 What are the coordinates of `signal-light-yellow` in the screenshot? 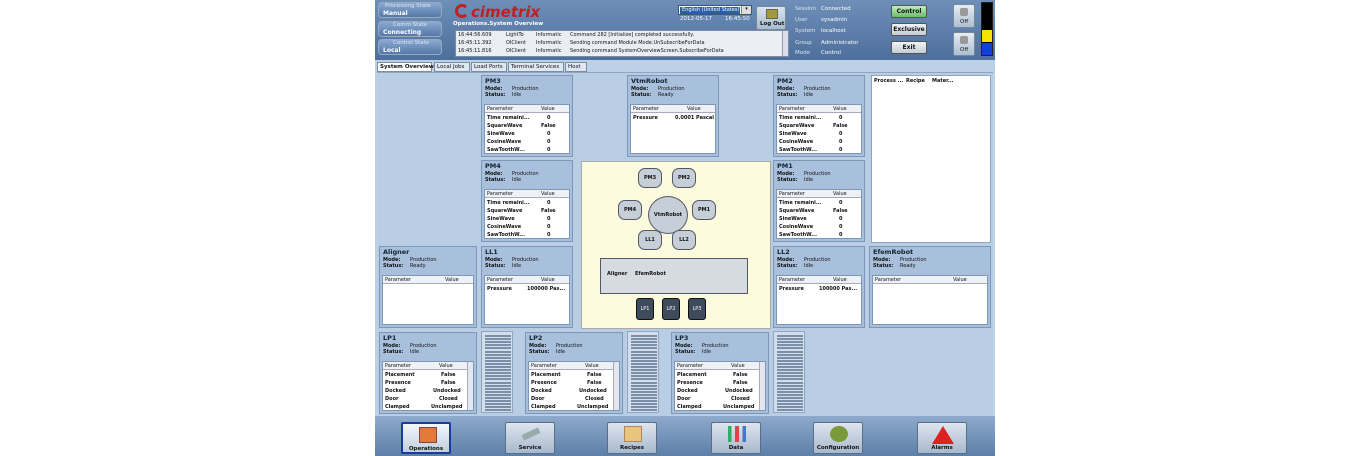 It's located at (987, 36).